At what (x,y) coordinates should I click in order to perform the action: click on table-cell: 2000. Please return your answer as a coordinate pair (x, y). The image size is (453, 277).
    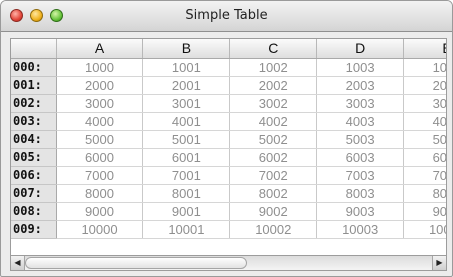
    Looking at the image, I should click on (100, 85).